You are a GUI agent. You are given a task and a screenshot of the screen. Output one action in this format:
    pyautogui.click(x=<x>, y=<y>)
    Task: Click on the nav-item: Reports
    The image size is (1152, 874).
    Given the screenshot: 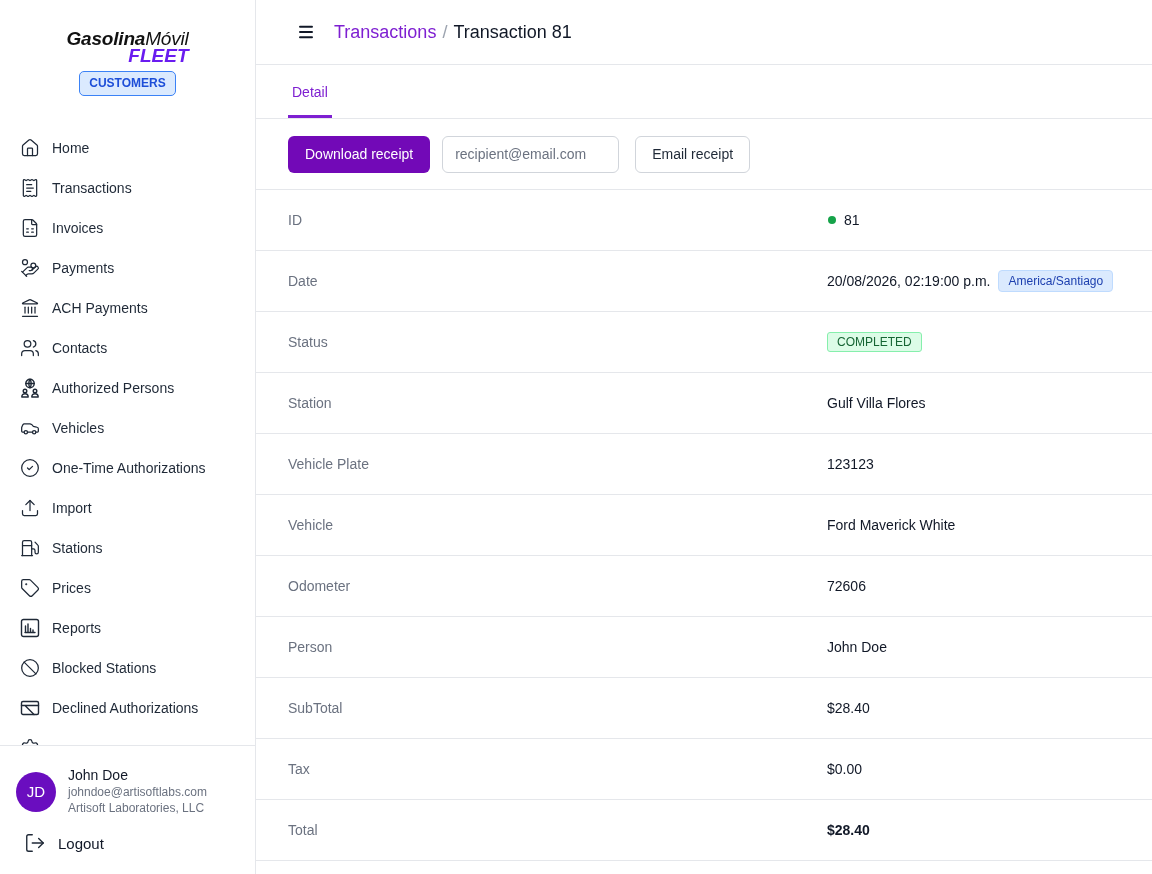 What is the action you would take?
    pyautogui.click(x=127, y=628)
    